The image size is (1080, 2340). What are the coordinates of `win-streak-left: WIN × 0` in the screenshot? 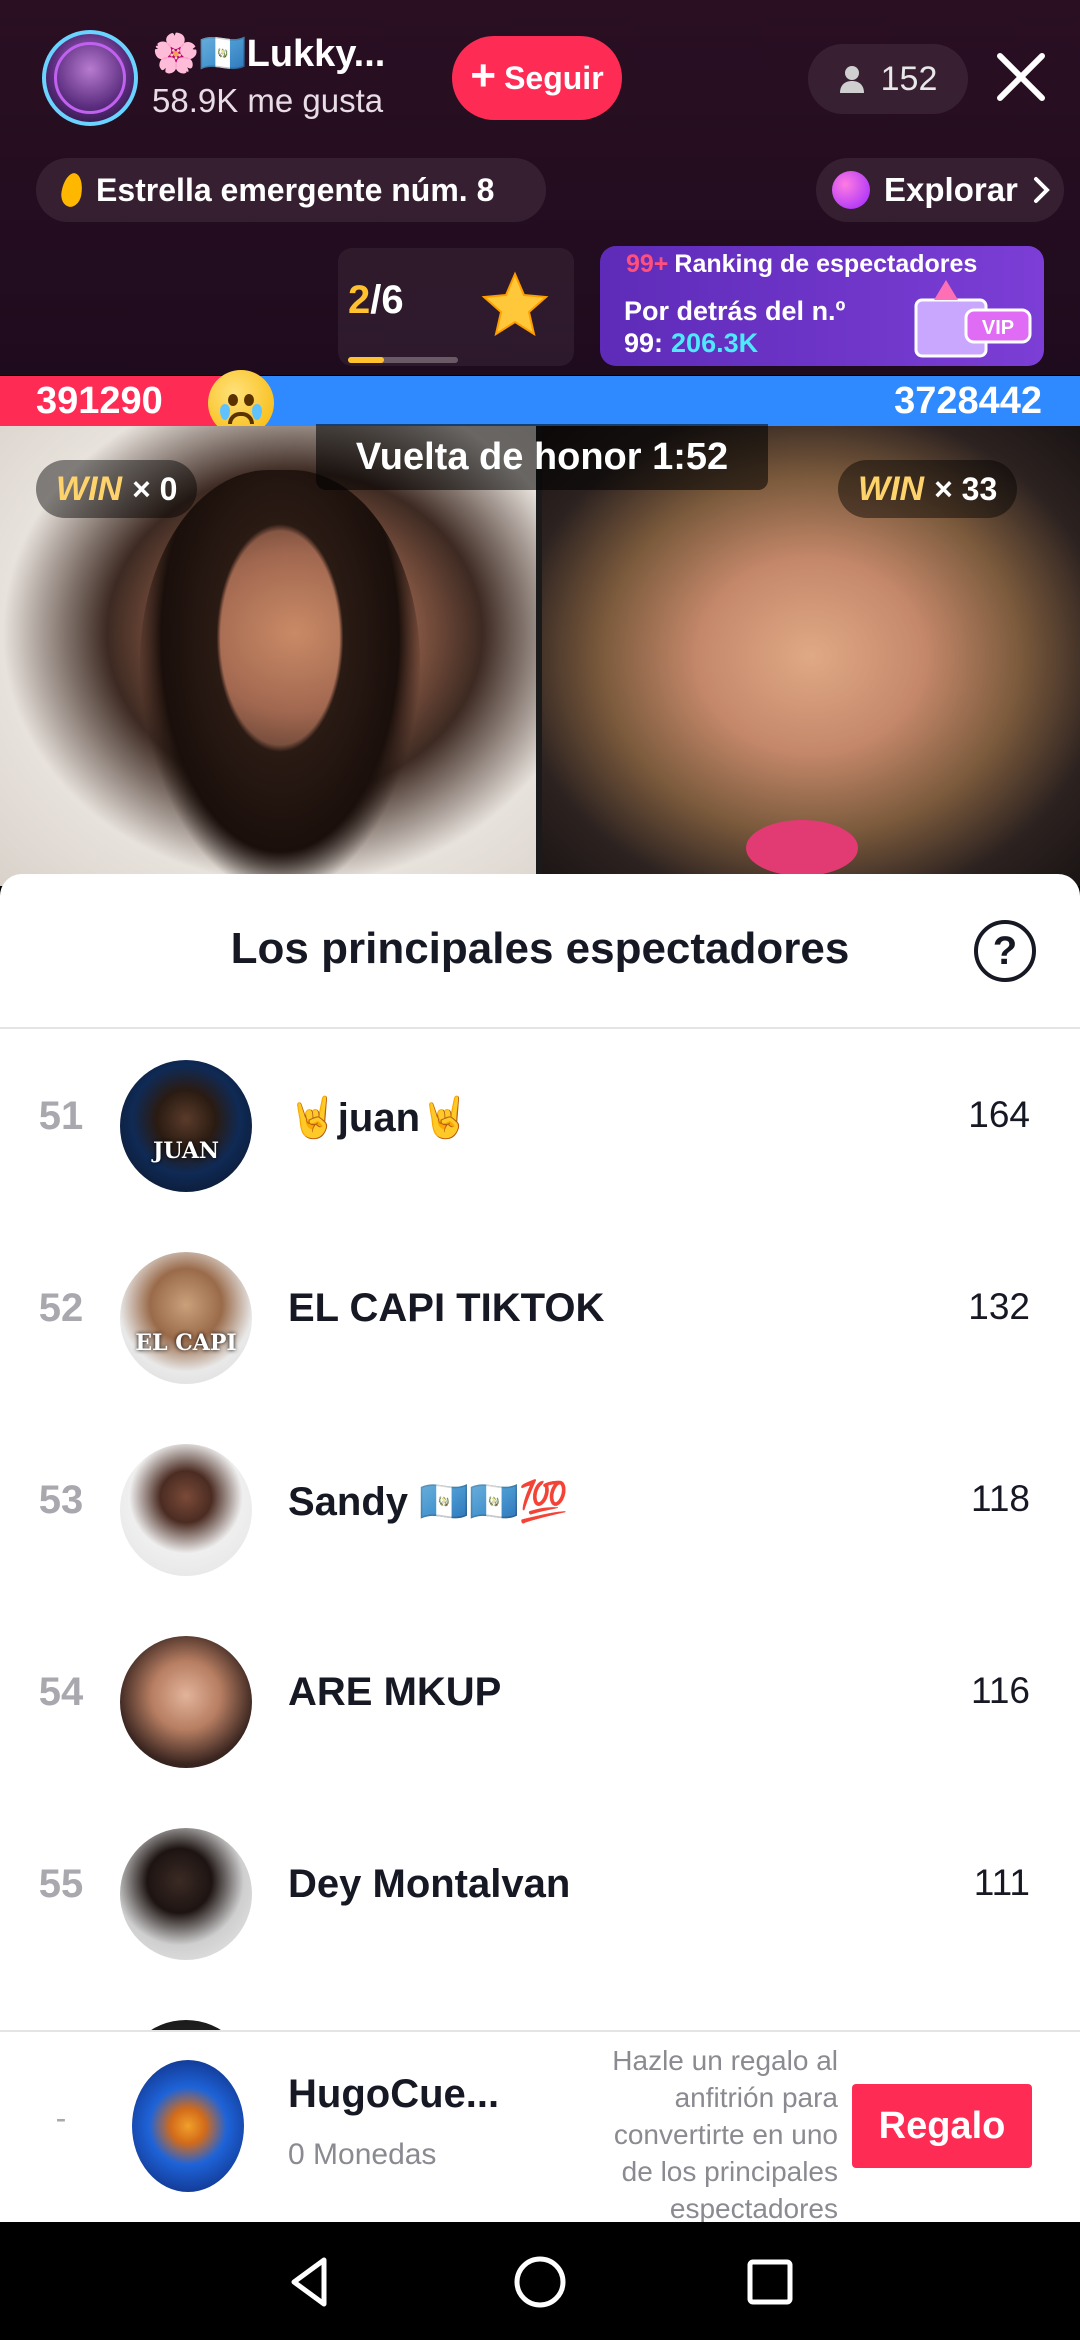 It's located at (117, 489).